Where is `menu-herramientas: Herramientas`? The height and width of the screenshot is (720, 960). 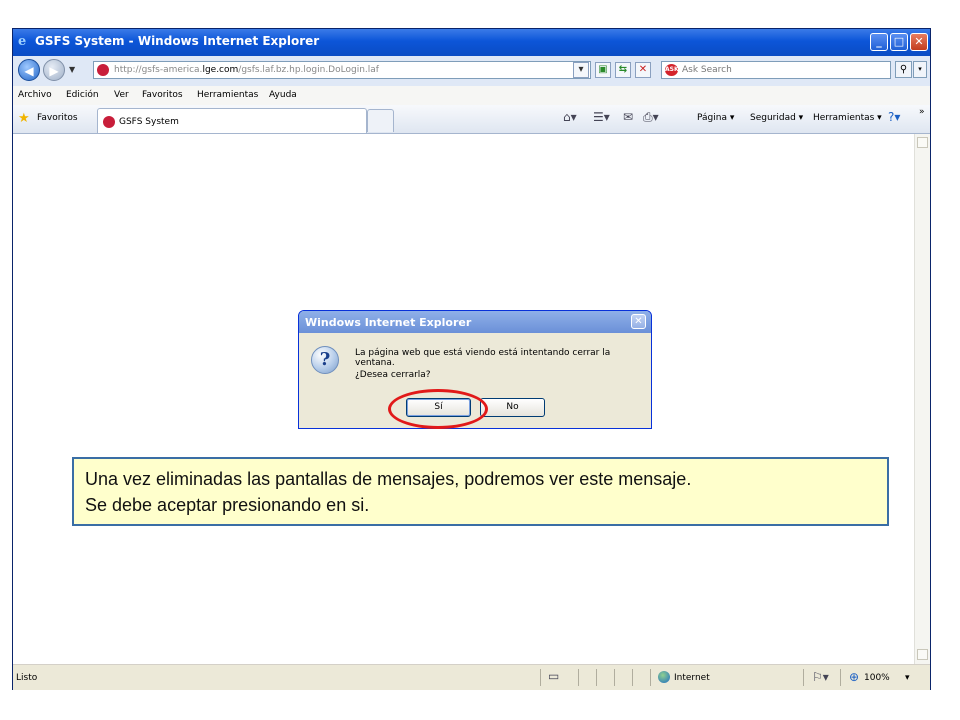 menu-herramientas: Herramientas is located at coordinates (227, 95).